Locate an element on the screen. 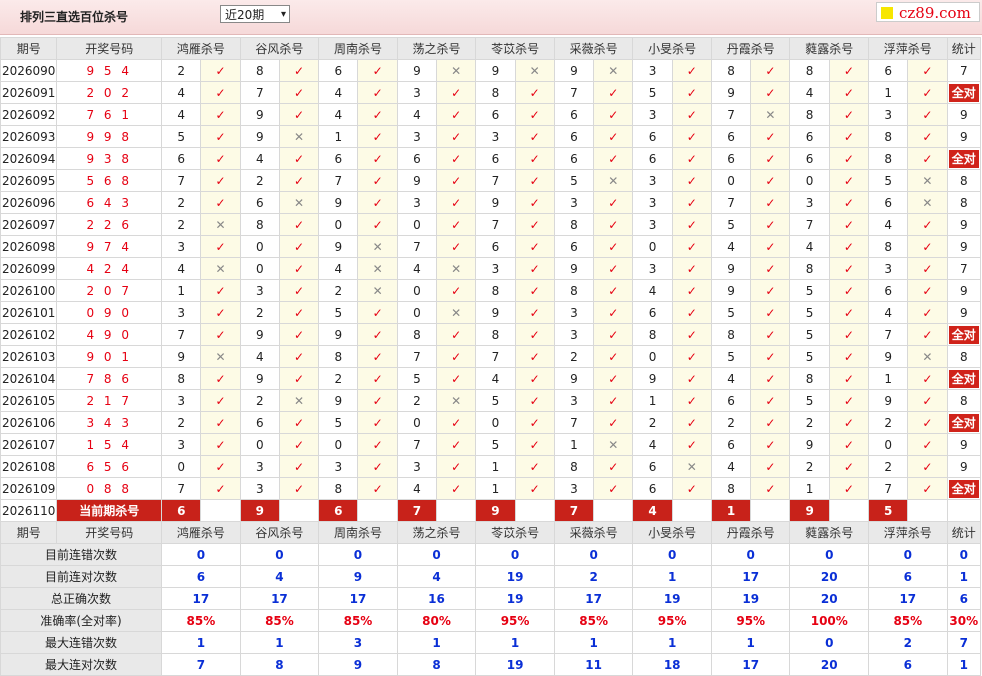  summary-value: 3 is located at coordinates (358, 642).